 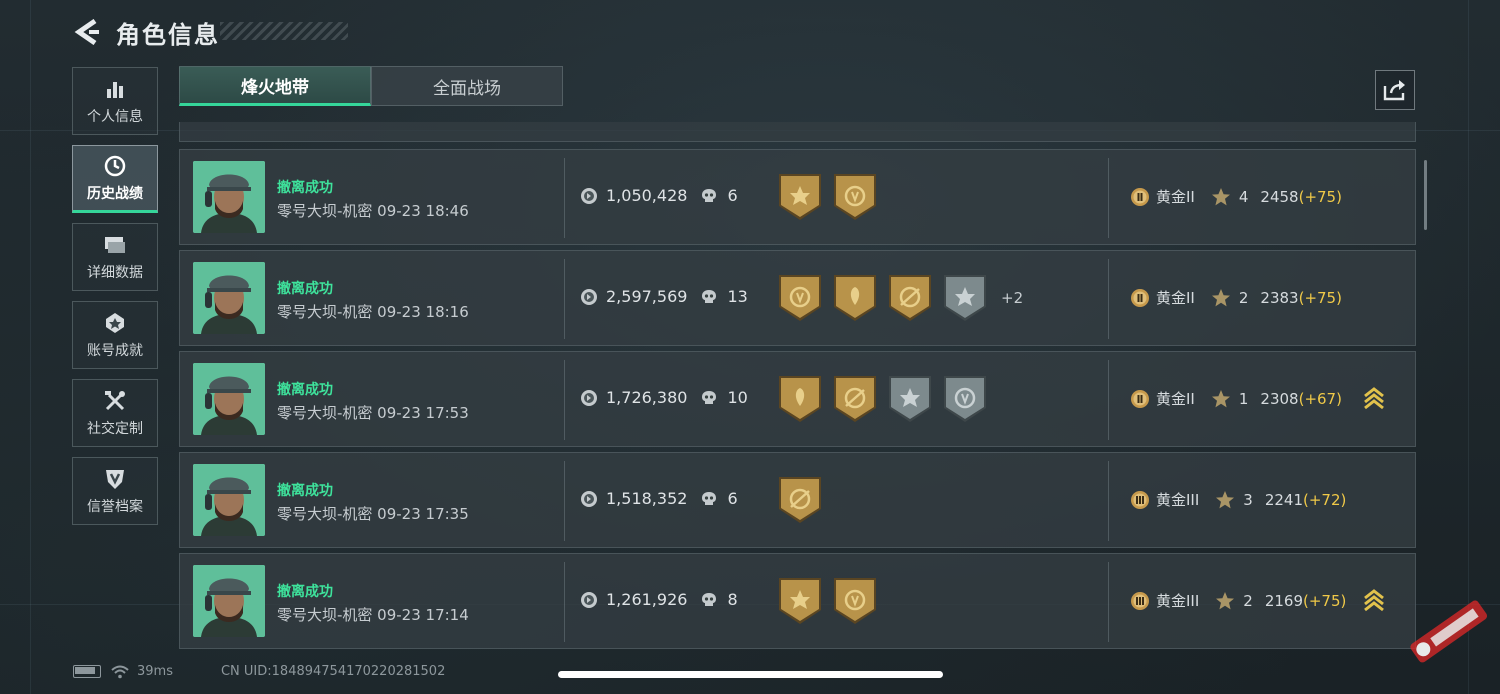 I want to click on loot-value: 1,518,352 6, so click(x=659, y=498).